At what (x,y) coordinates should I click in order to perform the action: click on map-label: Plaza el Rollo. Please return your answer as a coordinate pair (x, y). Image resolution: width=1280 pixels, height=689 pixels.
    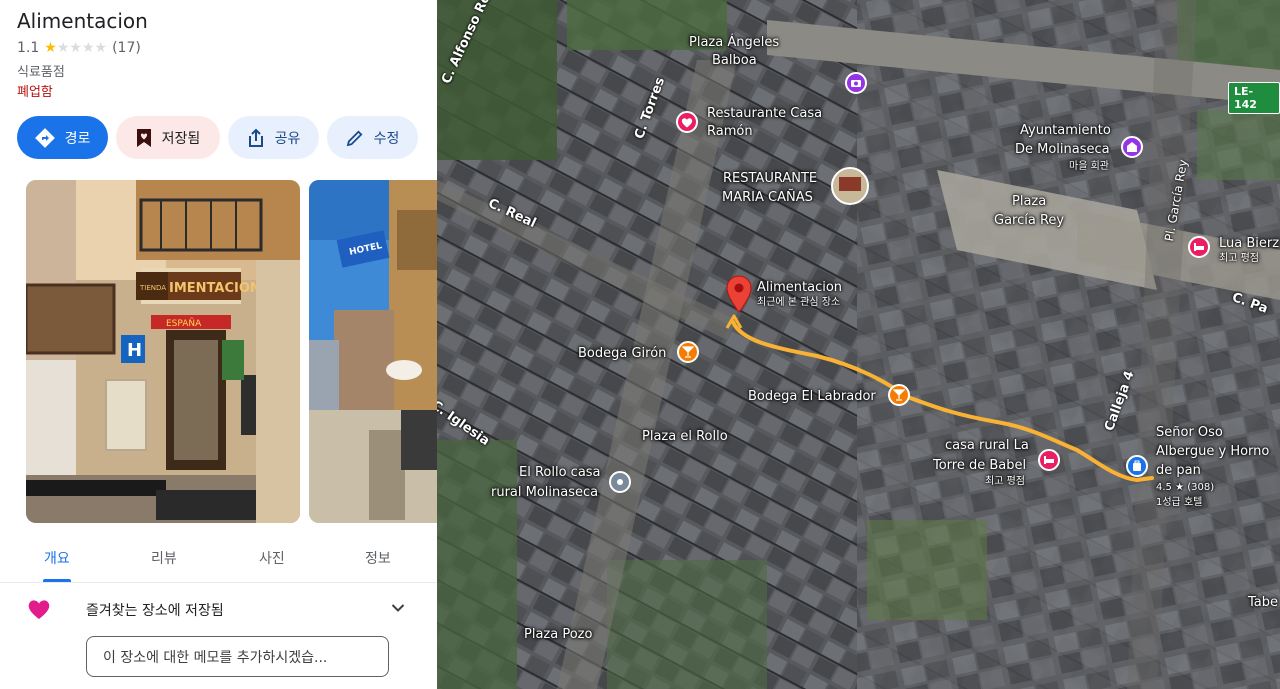
    Looking at the image, I should click on (685, 436).